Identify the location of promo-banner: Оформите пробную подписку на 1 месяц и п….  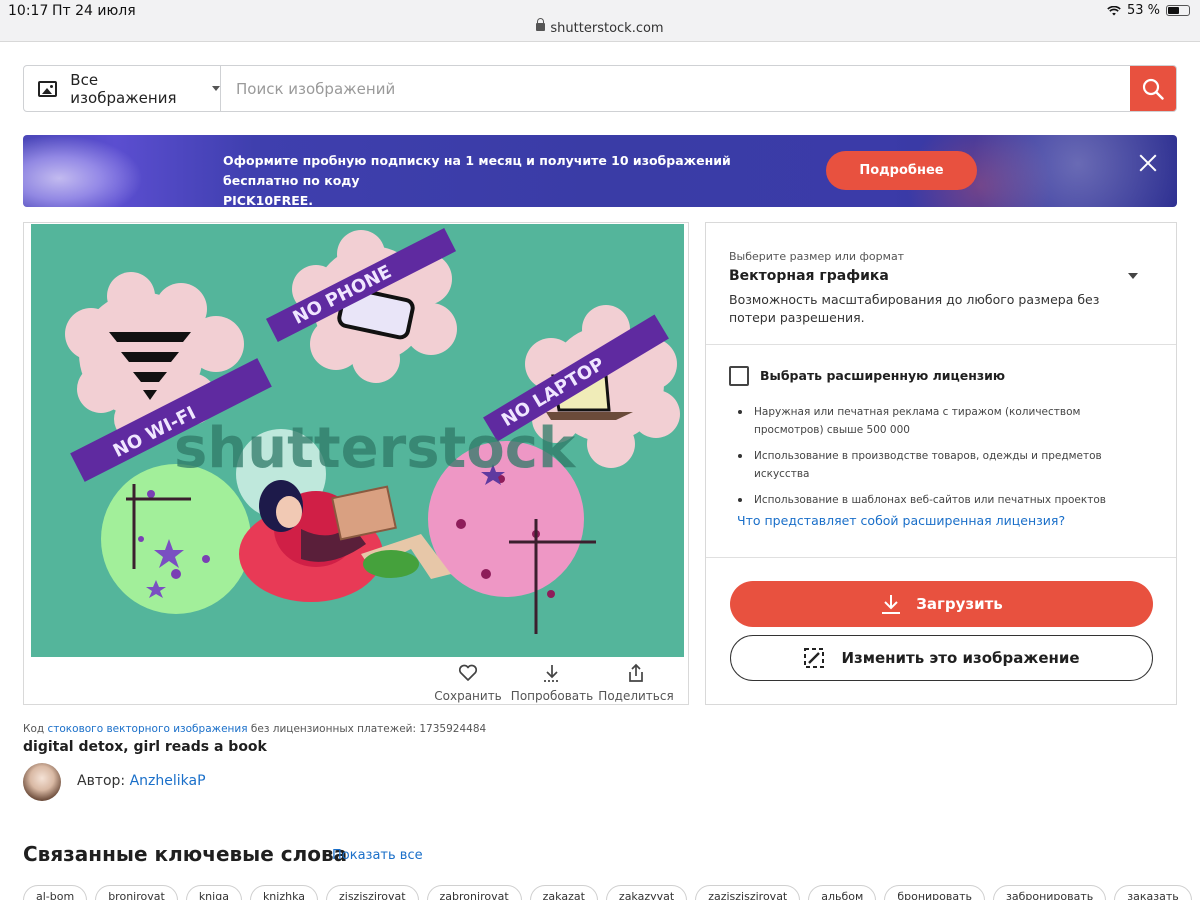
(600, 171).